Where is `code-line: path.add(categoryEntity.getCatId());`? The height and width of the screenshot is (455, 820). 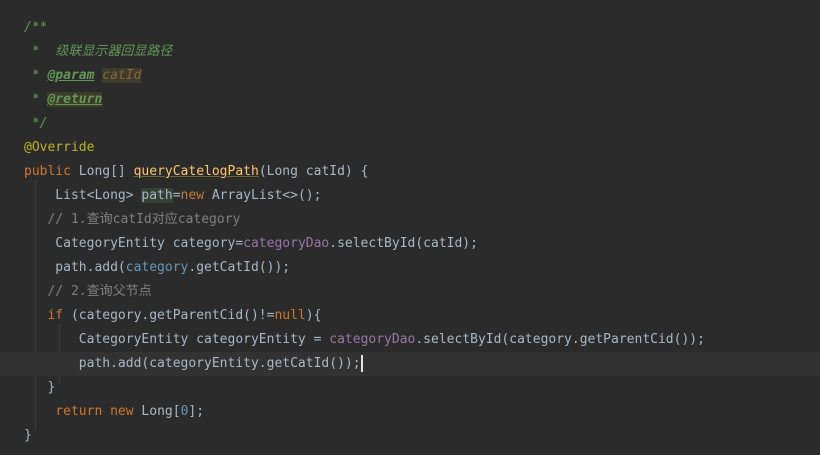 code-line: path.add(categoryEntity.getCatId()); is located at coordinates (181, 364).